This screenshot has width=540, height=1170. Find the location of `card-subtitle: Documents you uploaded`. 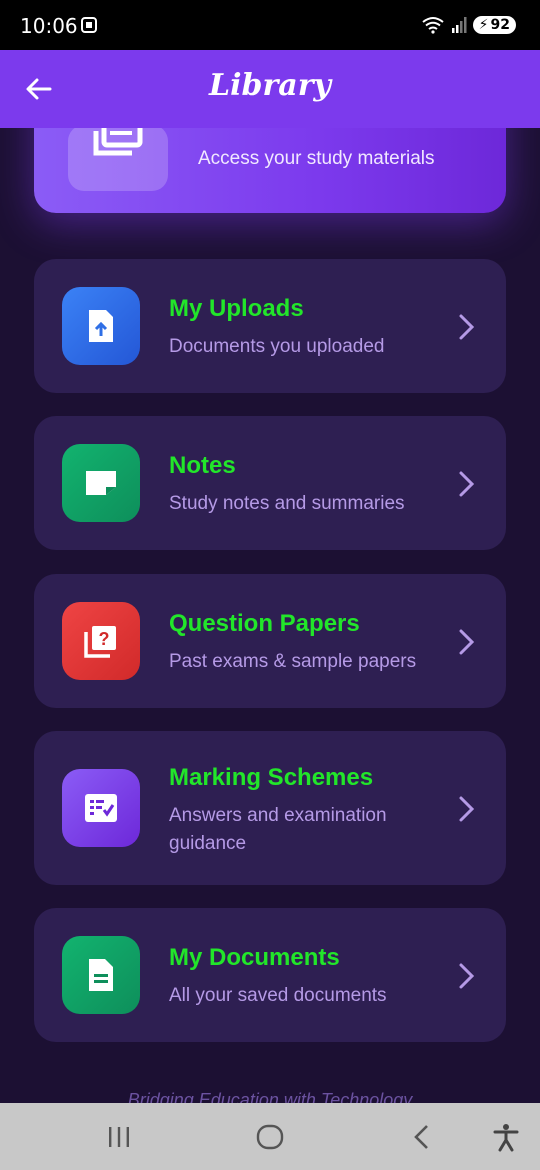

card-subtitle: Documents you uploaded is located at coordinates (277, 346).